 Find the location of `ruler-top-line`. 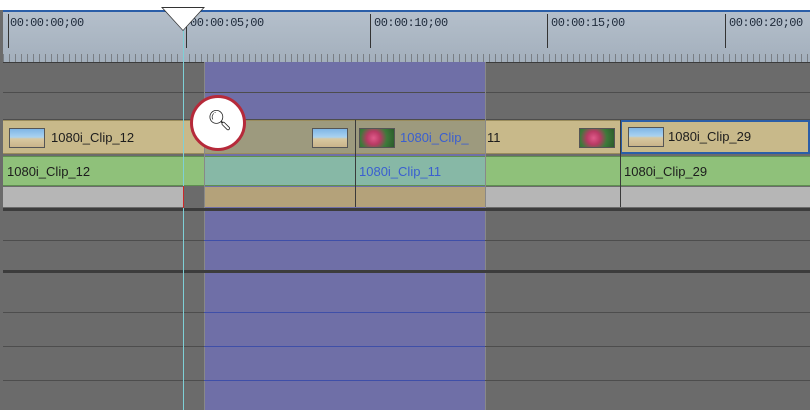

ruler-top-line is located at coordinates (406, 11).